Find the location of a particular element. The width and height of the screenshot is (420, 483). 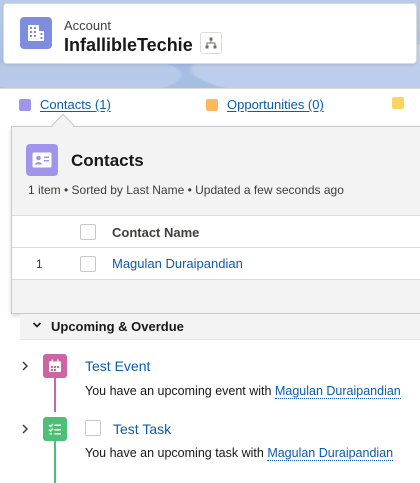

more-quick-link is located at coordinates (402, 103).